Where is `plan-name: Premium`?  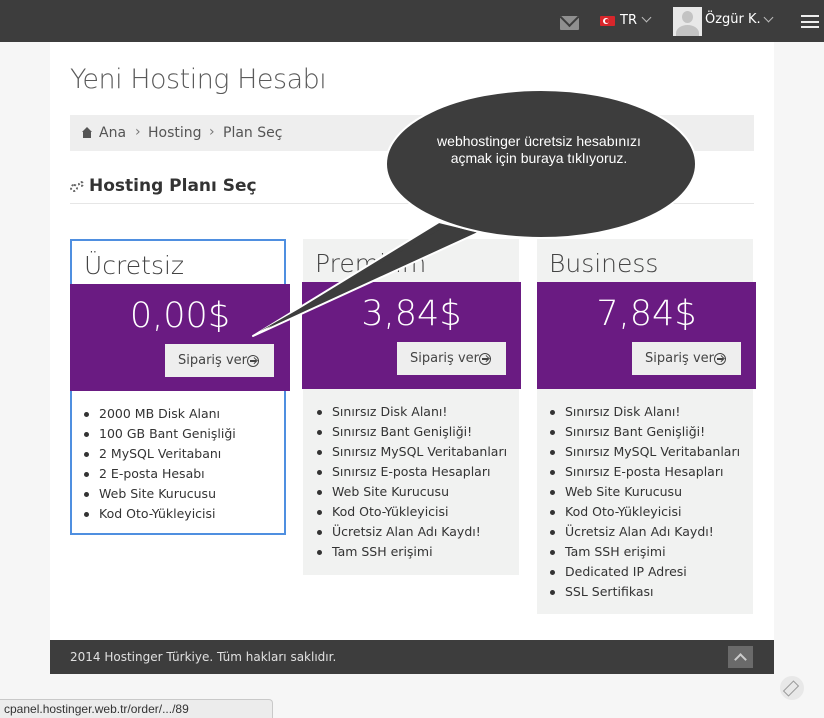 plan-name: Premium is located at coordinates (371, 263).